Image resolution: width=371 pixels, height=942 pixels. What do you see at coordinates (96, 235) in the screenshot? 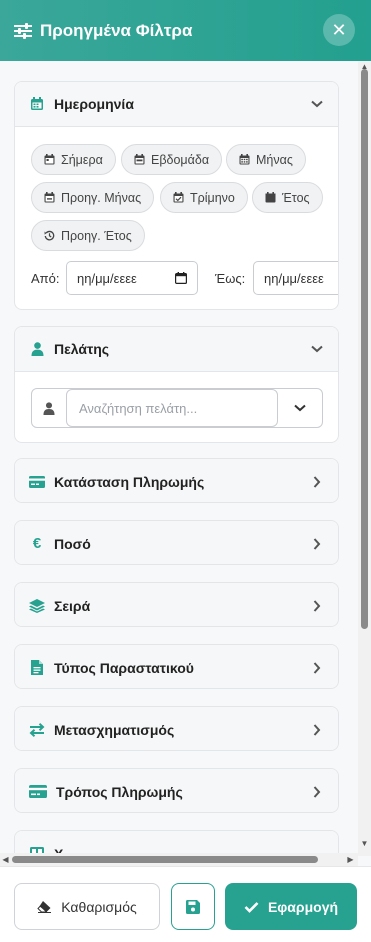
I see `chip-label: Προηγ. Έτος` at bounding box center [96, 235].